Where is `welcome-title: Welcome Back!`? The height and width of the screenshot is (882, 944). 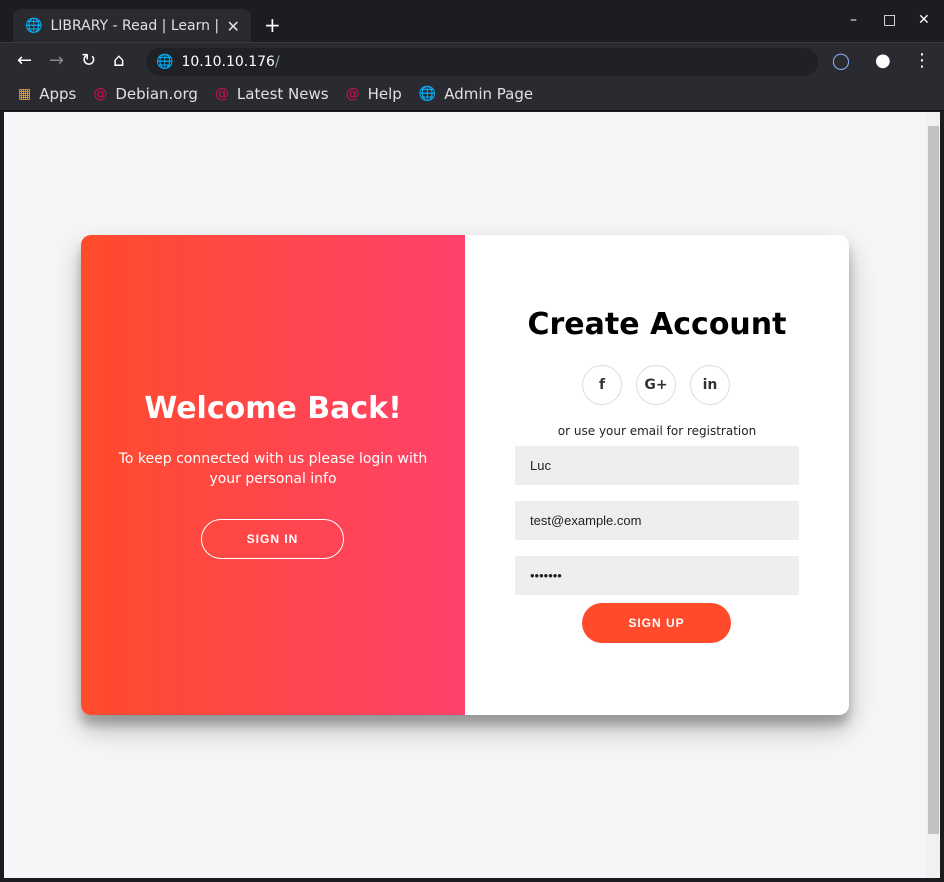
welcome-title: Welcome Back! is located at coordinates (273, 408).